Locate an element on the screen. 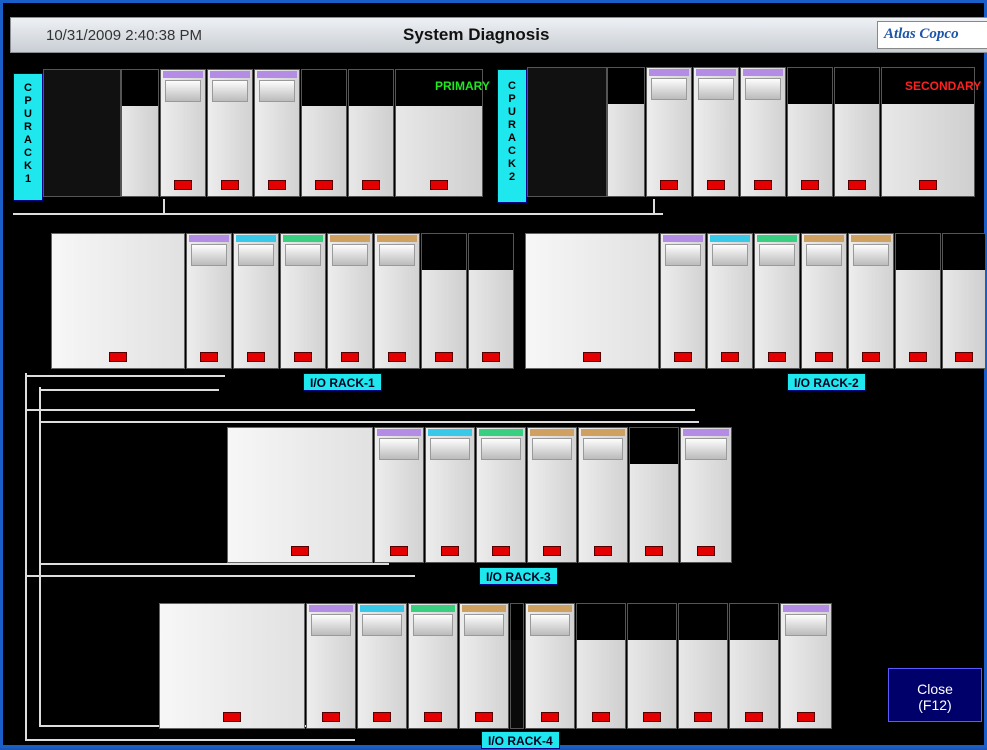 The image size is (987, 750). company-logo: Atlas Copco is located at coordinates (932, 35).